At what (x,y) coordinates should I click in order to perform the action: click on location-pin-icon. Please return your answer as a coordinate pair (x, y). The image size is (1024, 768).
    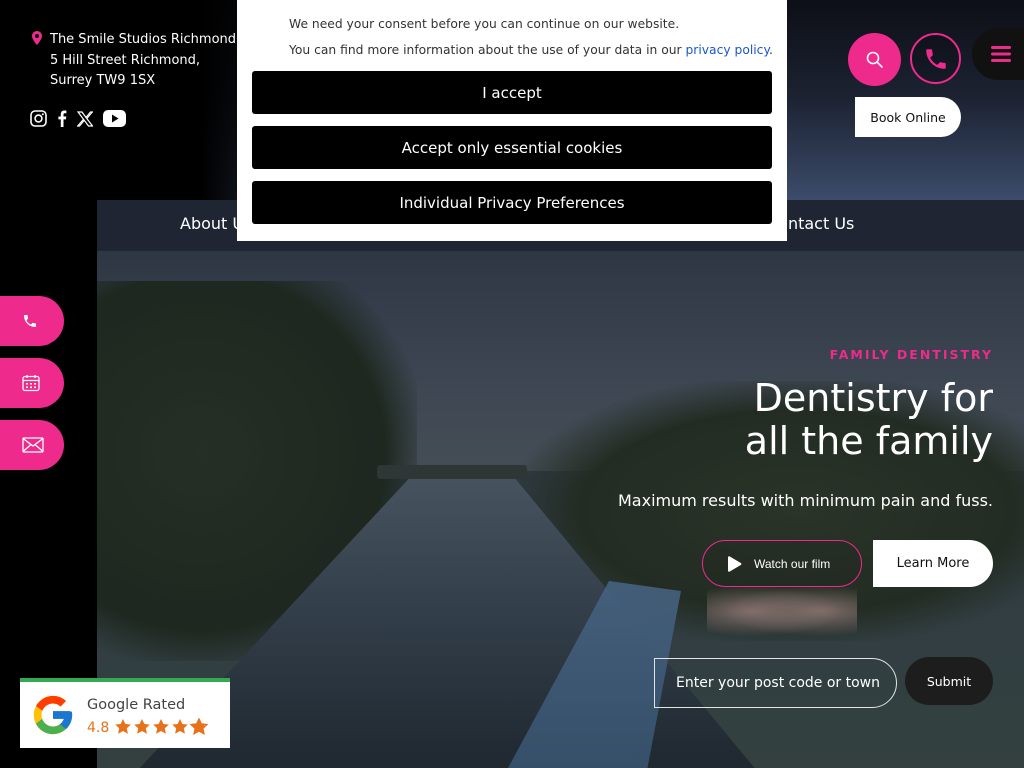
    Looking at the image, I should click on (37, 38).